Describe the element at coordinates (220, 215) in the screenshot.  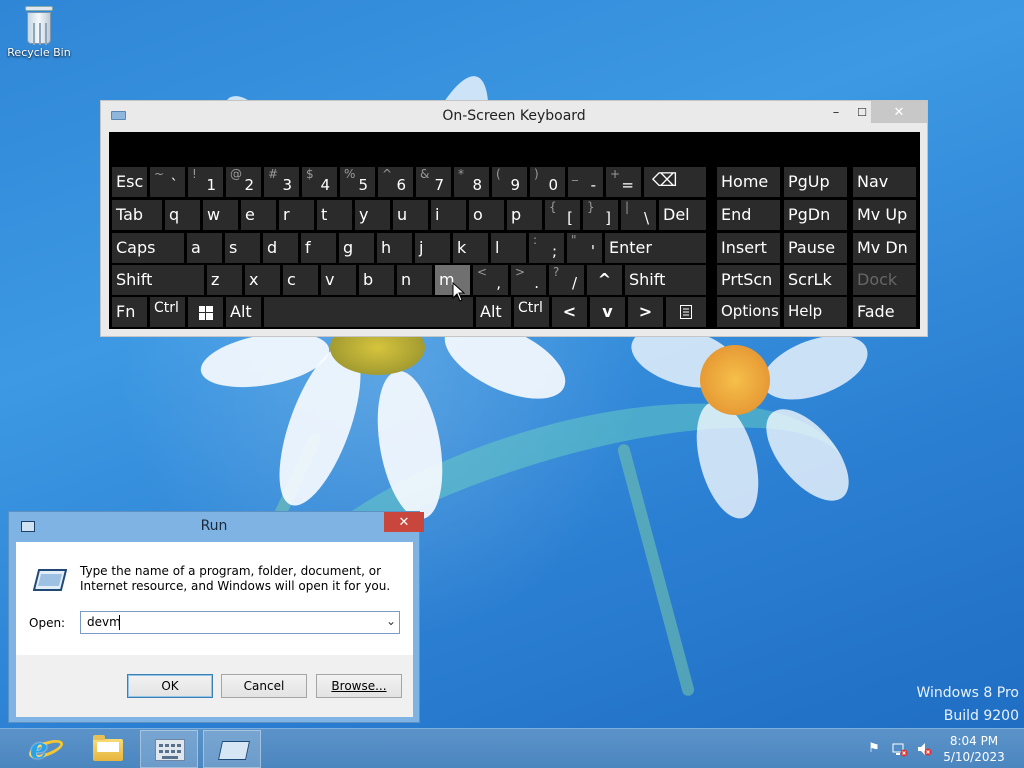
I see `key-w: w` at that location.